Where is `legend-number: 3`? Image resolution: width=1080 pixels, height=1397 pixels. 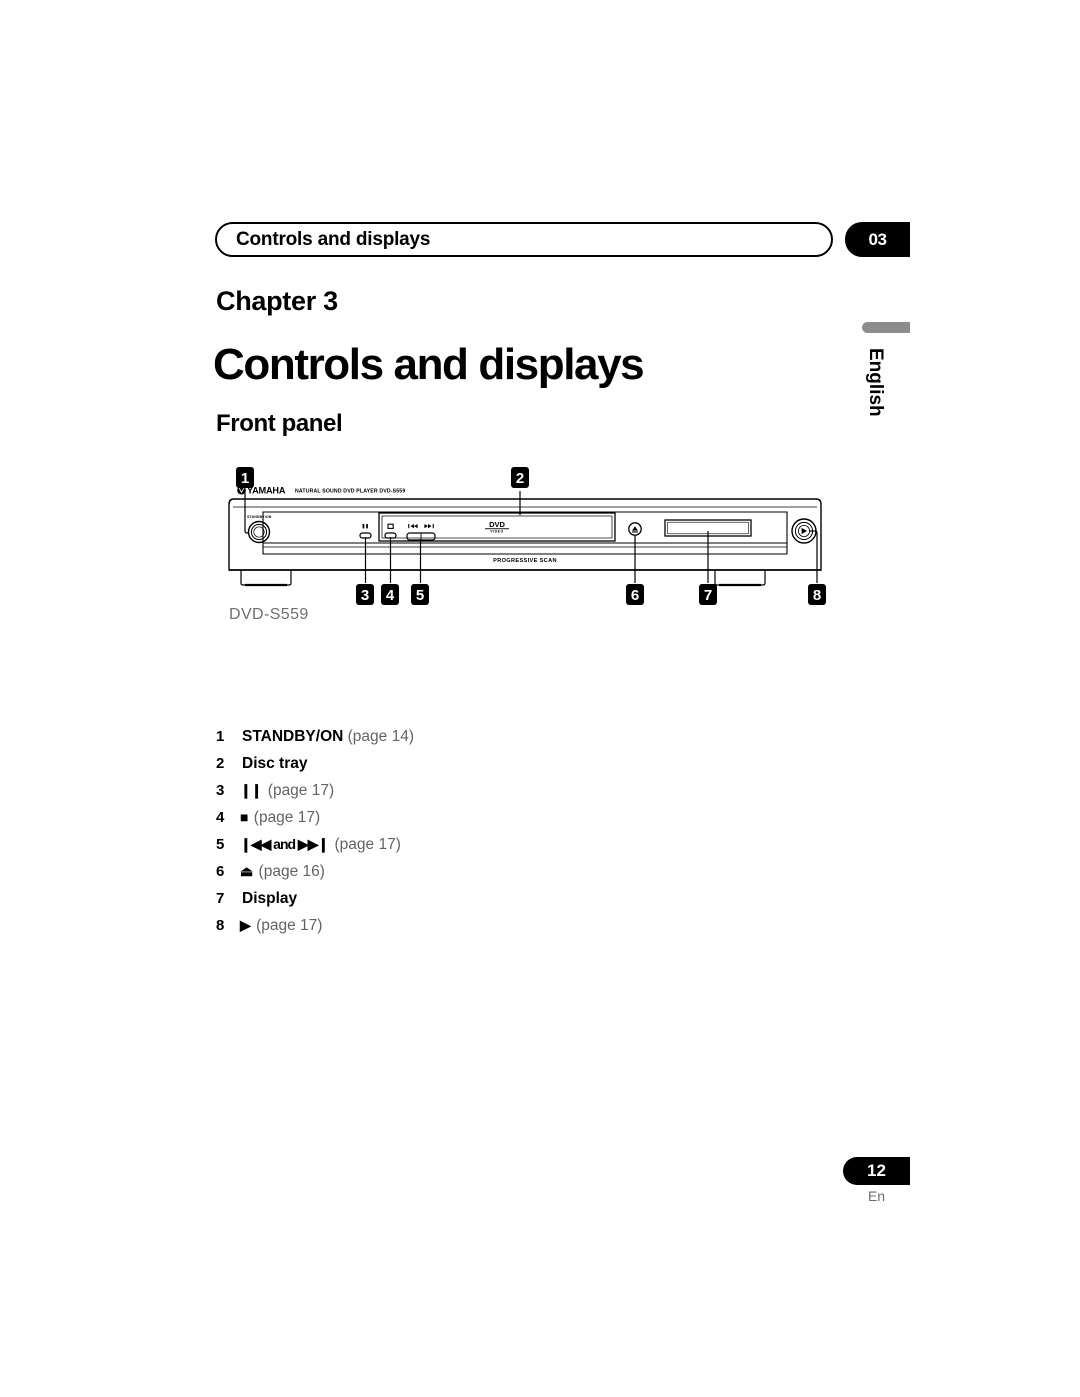 legend-number: 3 is located at coordinates (220, 790).